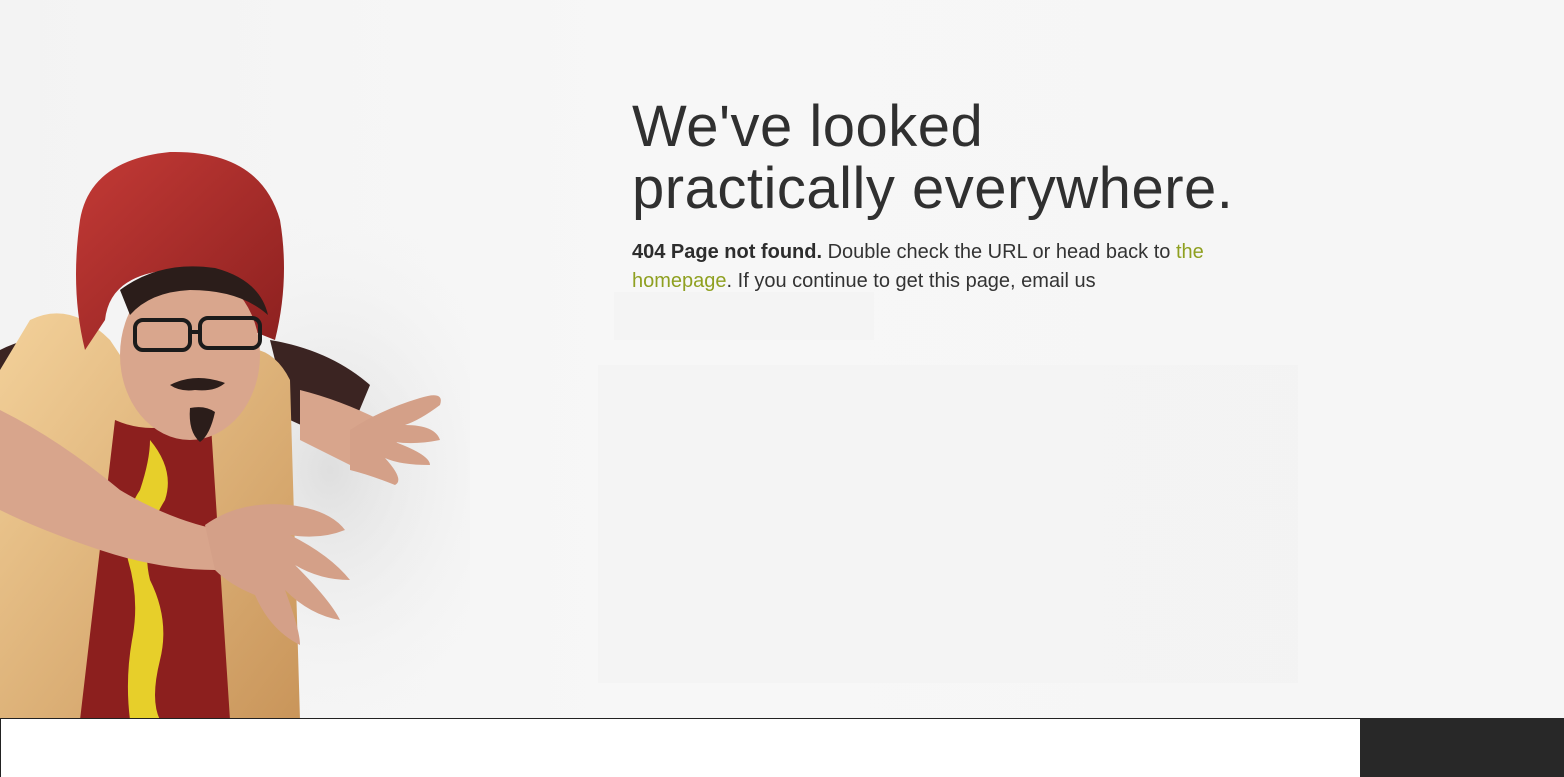  I want to click on error-status: 404 Page not found., so click(727, 252).